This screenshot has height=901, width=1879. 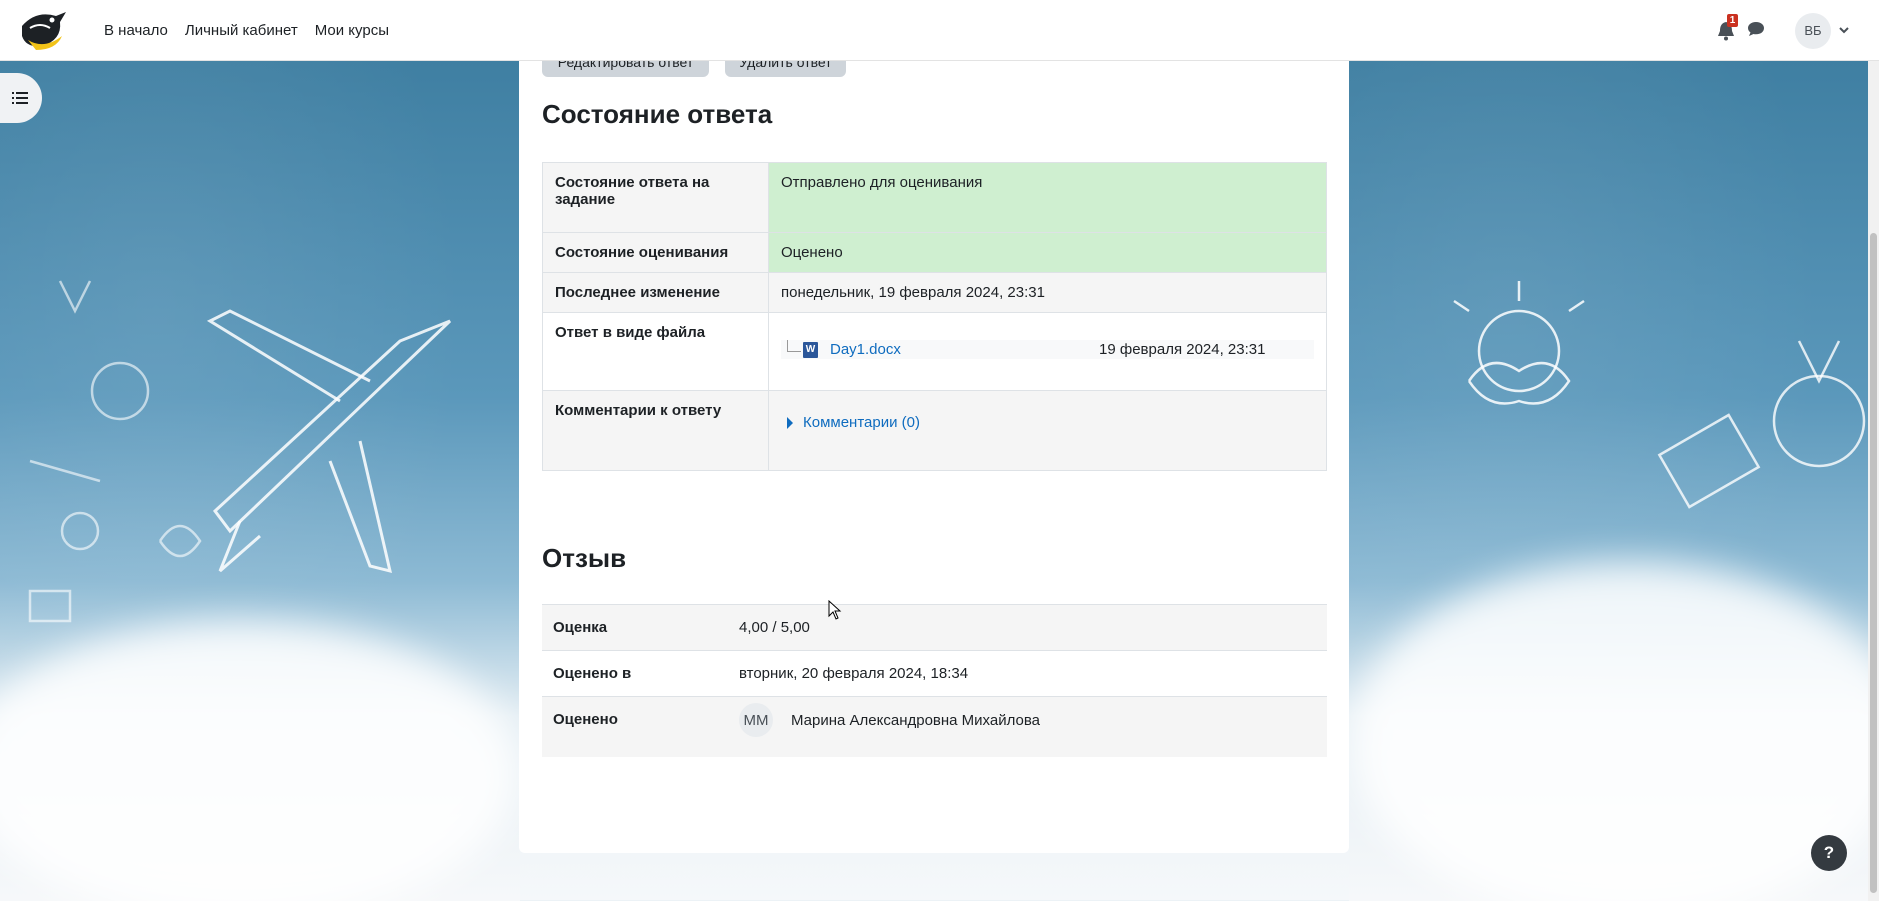 I want to click on last-modified-value: понедельник, 19 февраля 2024, 23:31, so click(x=1047, y=292).